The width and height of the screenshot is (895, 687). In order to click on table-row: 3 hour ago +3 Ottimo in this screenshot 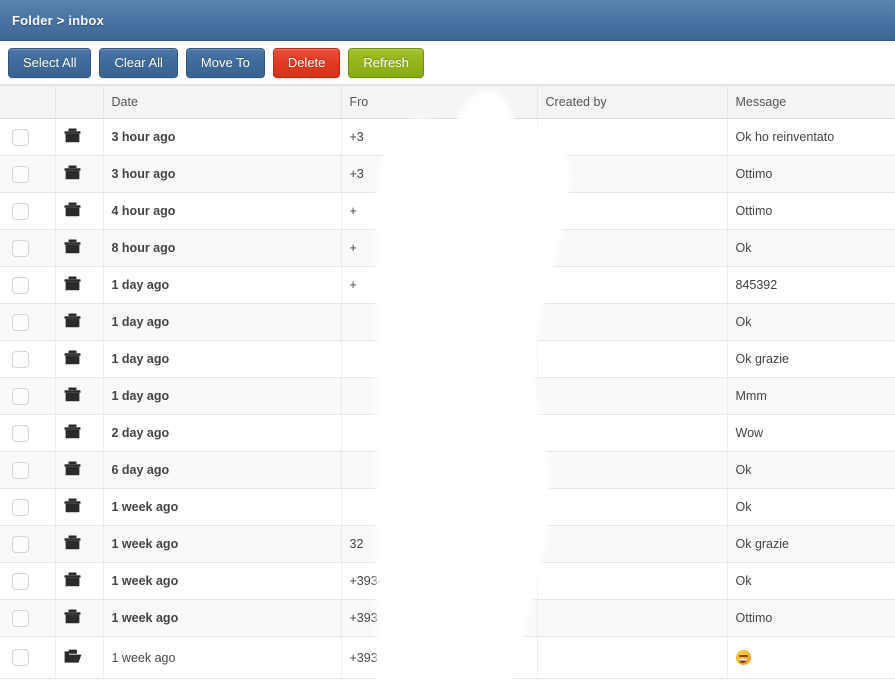, I will do `click(447, 174)`.